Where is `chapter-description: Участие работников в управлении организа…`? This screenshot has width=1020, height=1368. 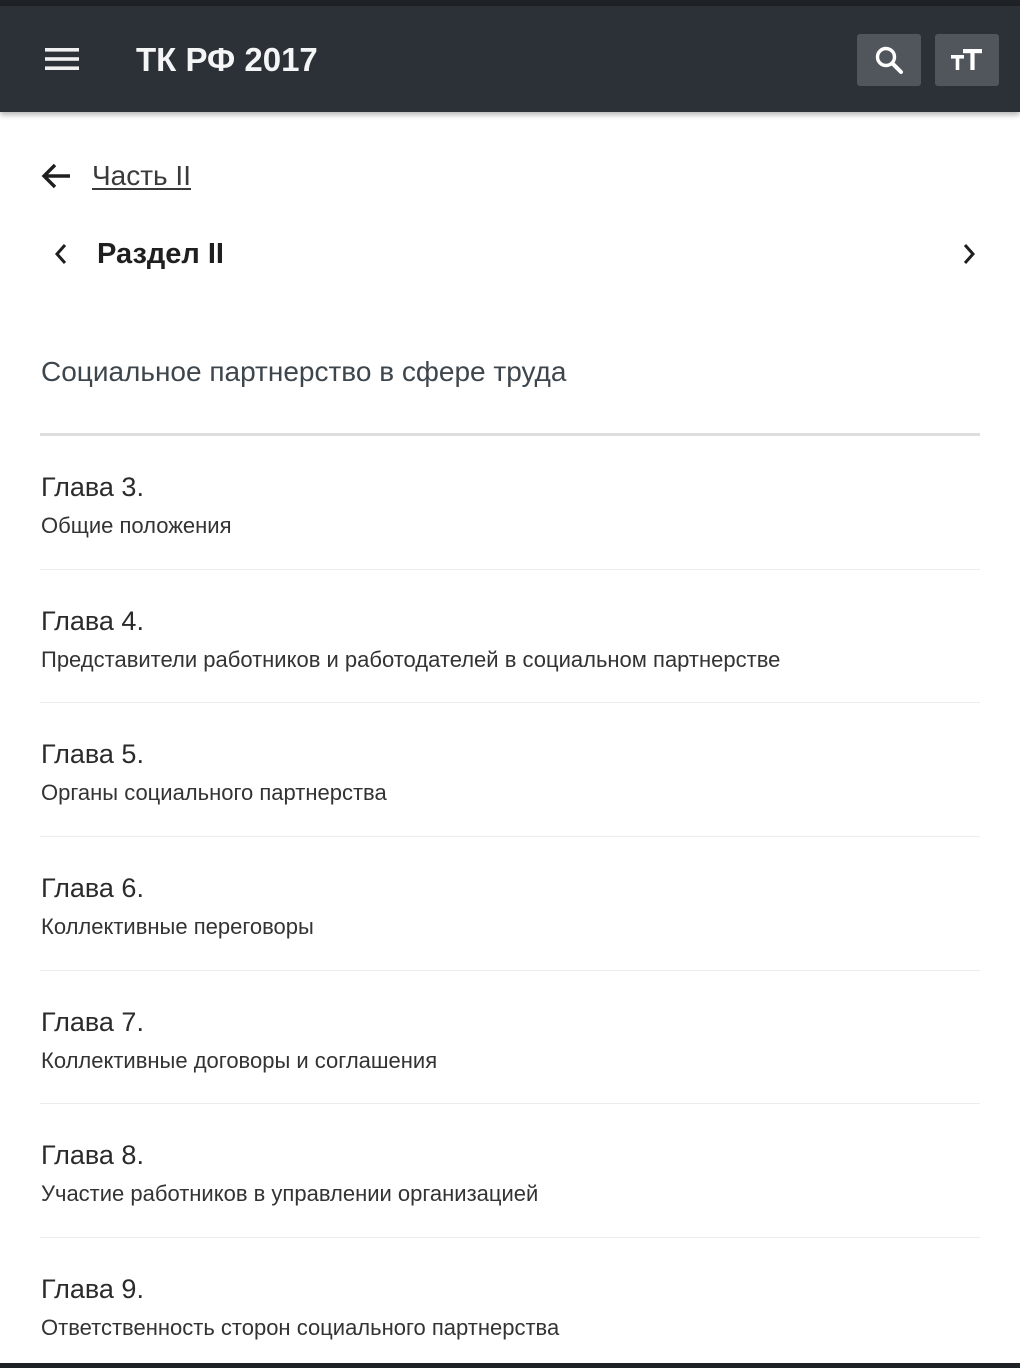 chapter-description: Участие работников в управлении организа… is located at coordinates (290, 1194).